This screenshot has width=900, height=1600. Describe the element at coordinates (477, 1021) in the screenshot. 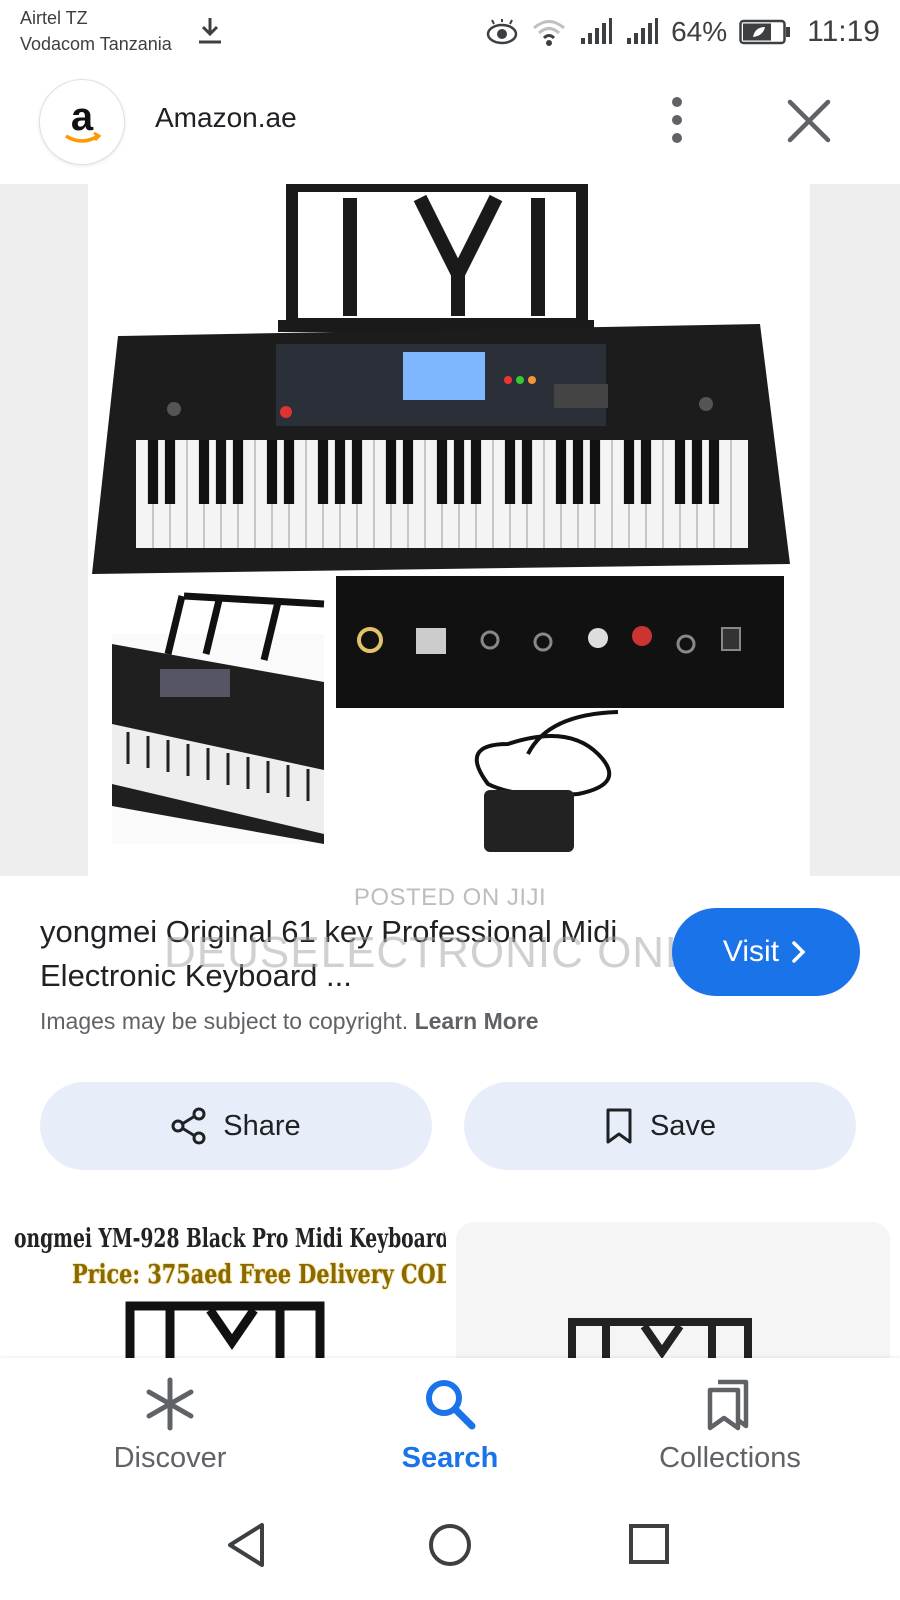

I see `learn-more-link: Learn More` at that location.